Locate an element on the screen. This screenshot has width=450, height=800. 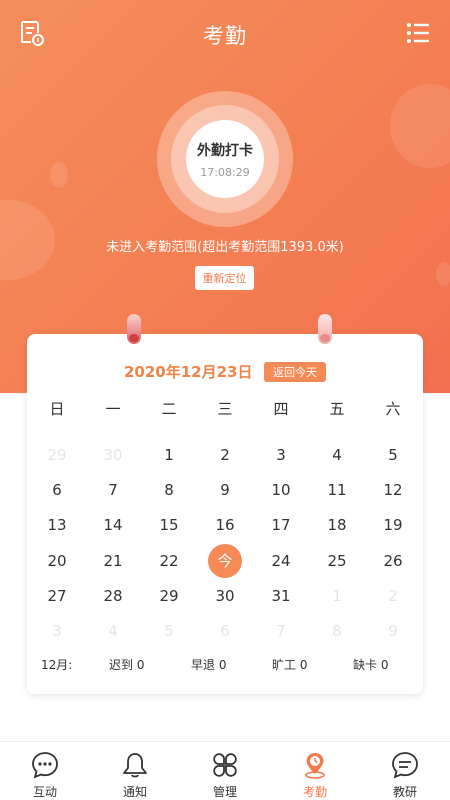
calendar-day-number: 10 is located at coordinates (281, 489).